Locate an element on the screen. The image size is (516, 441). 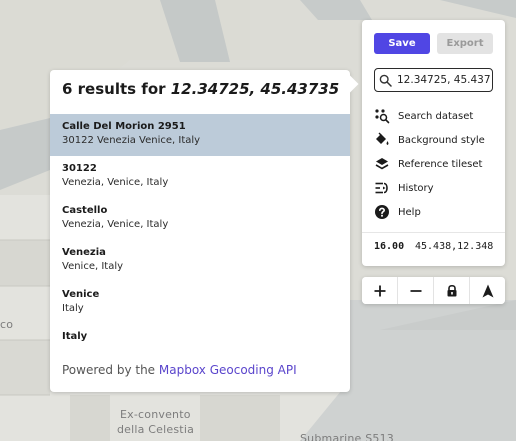
map-navigation-controls is located at coordinates (433, 290).